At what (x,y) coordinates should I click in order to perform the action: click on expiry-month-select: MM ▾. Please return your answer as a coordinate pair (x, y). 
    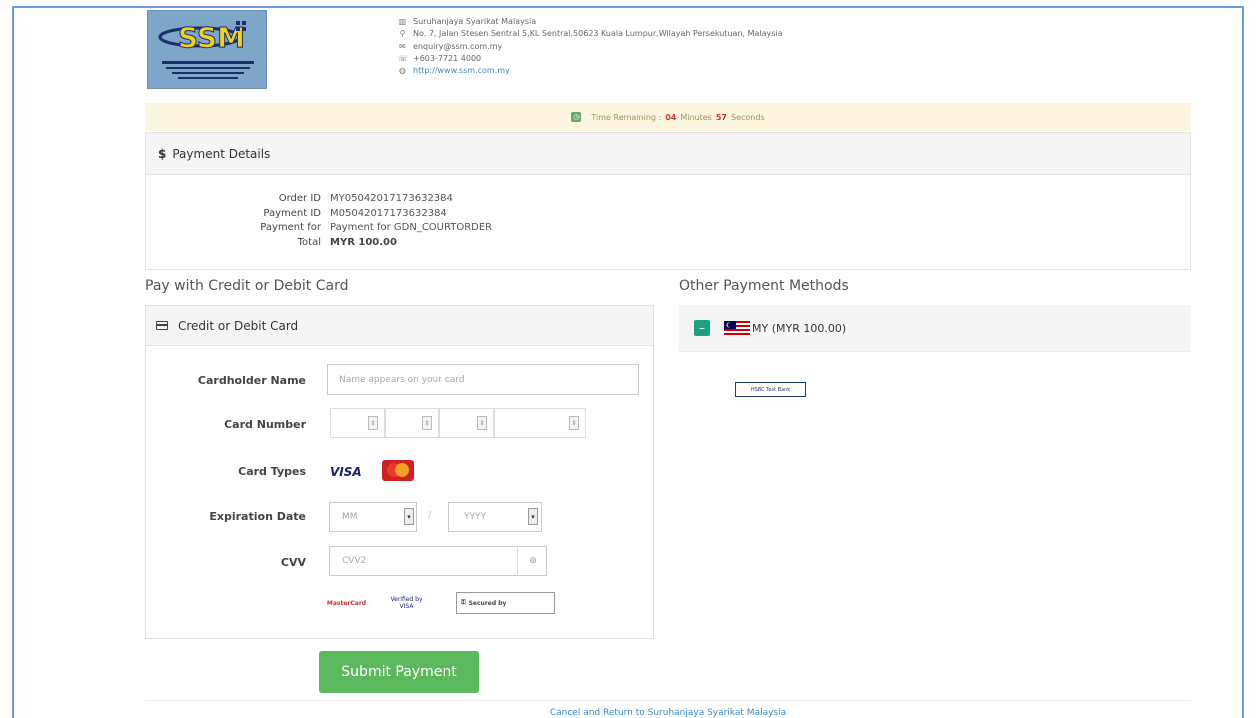
    Looking at the image, I should click on (373, 517).